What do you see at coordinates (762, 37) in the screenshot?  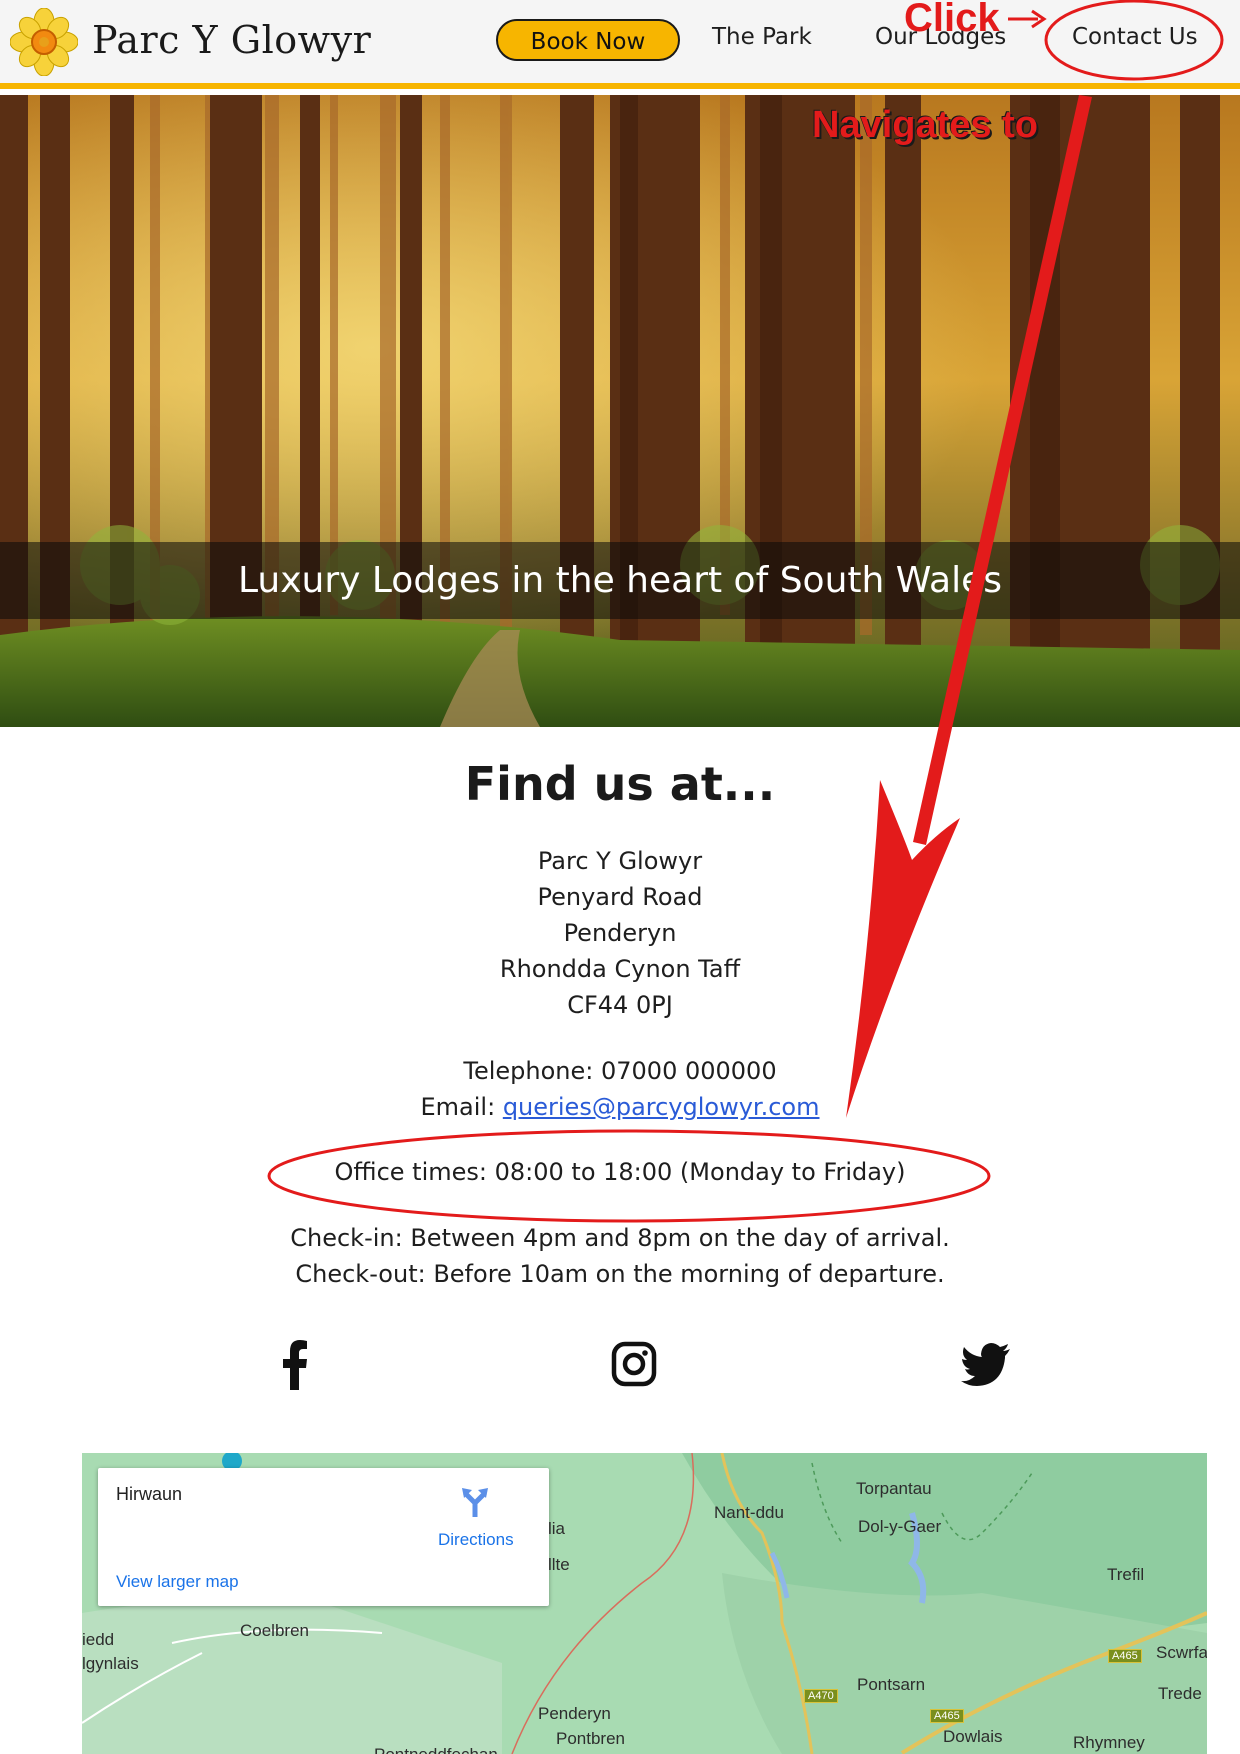 I see `nav-the-park: The Park` at bounding box center [762, 37].